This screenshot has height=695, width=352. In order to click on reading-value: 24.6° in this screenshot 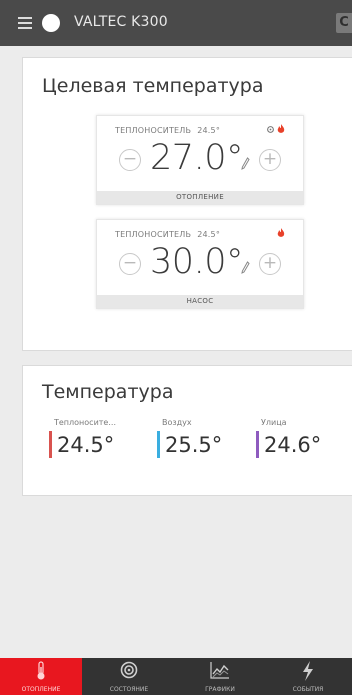, I will do `click(293, 444)`.